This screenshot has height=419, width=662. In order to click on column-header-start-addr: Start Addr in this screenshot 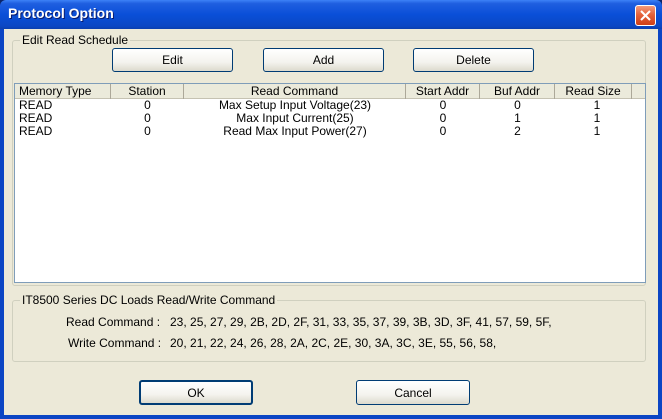, I will do `click(443, 91)`.